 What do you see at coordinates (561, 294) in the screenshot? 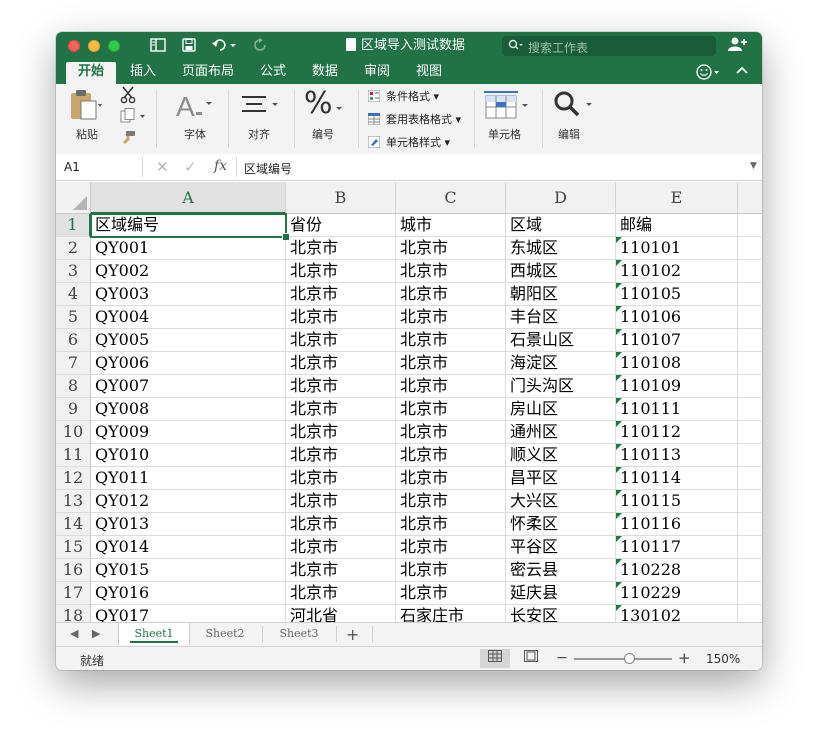
I see `cell-d4: 朝阳区` at bounding box center [561, 294].